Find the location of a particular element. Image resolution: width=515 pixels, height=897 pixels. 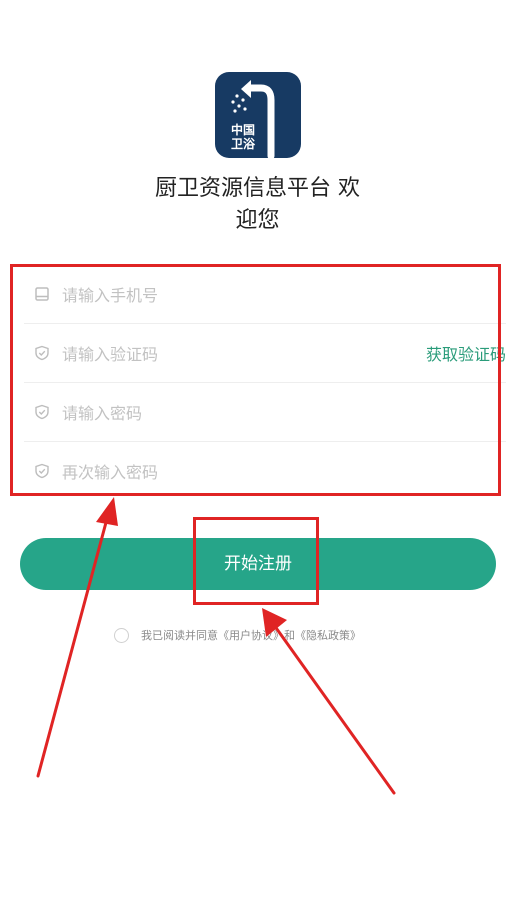

page-title-line1: 厨卫资源信息平台 欢 is located at coordinates (257, 188).